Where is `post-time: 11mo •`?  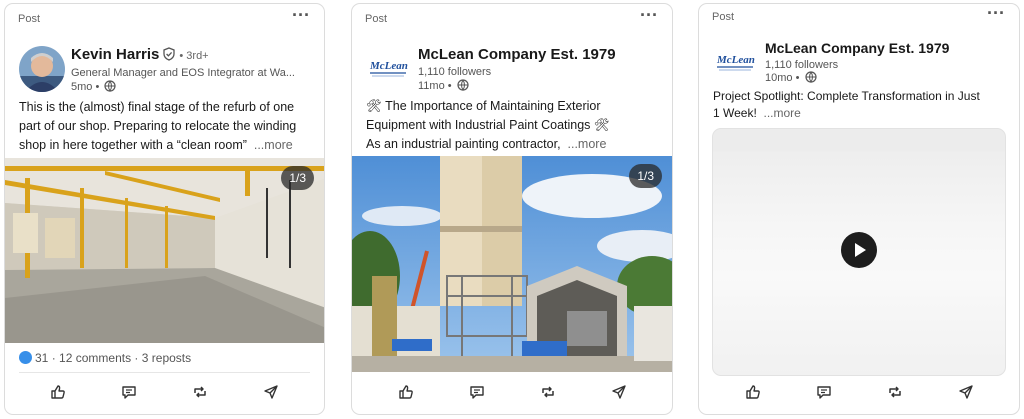
post-time: 11mo • is located at coordinates (443, 86).